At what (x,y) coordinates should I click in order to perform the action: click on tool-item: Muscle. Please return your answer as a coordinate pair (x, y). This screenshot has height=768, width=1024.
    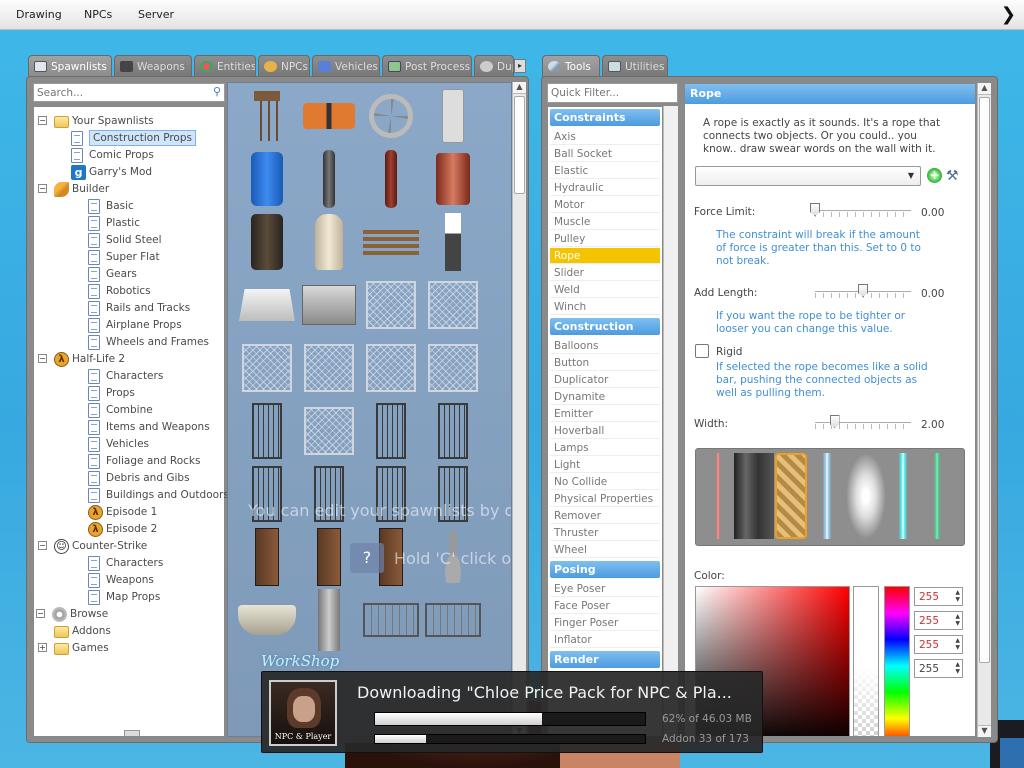
    Looking at the image, I should click on (605, 222).